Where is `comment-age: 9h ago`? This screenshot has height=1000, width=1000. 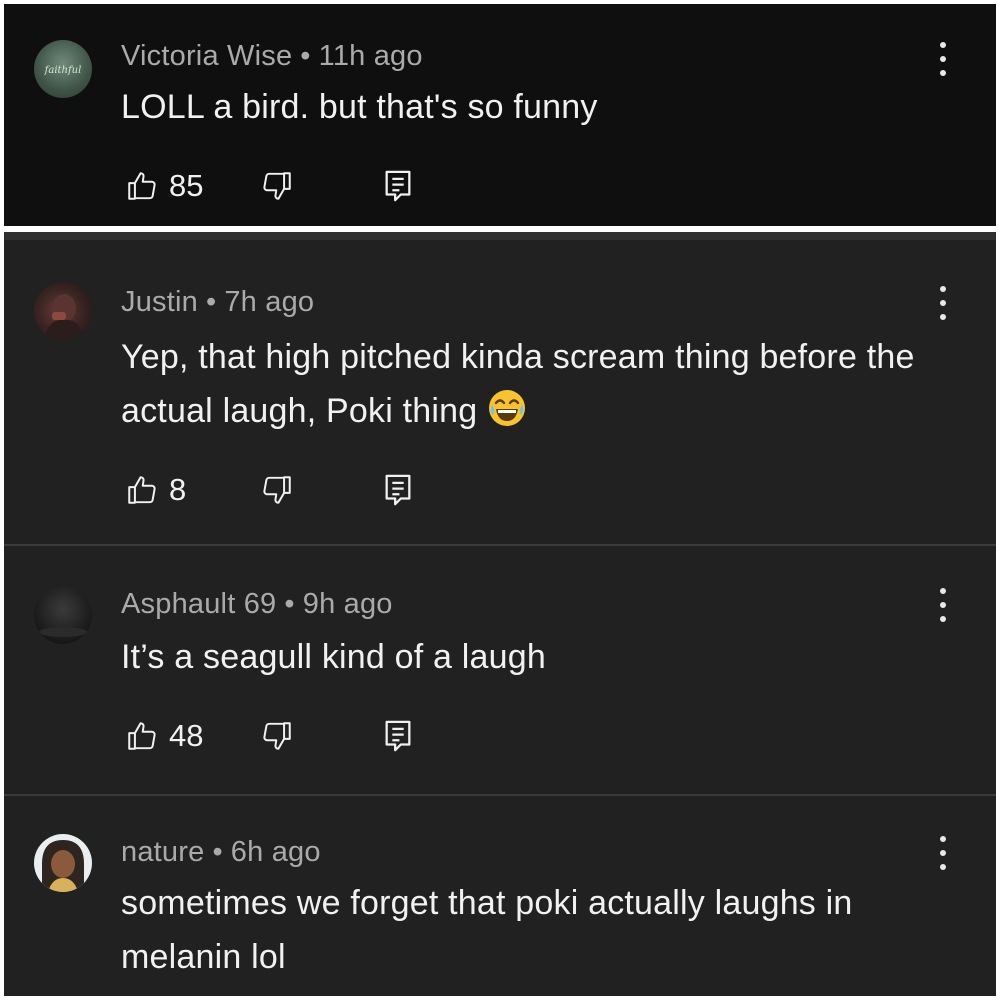 comment-age: 9h ago is located at coordinates (347, 604).